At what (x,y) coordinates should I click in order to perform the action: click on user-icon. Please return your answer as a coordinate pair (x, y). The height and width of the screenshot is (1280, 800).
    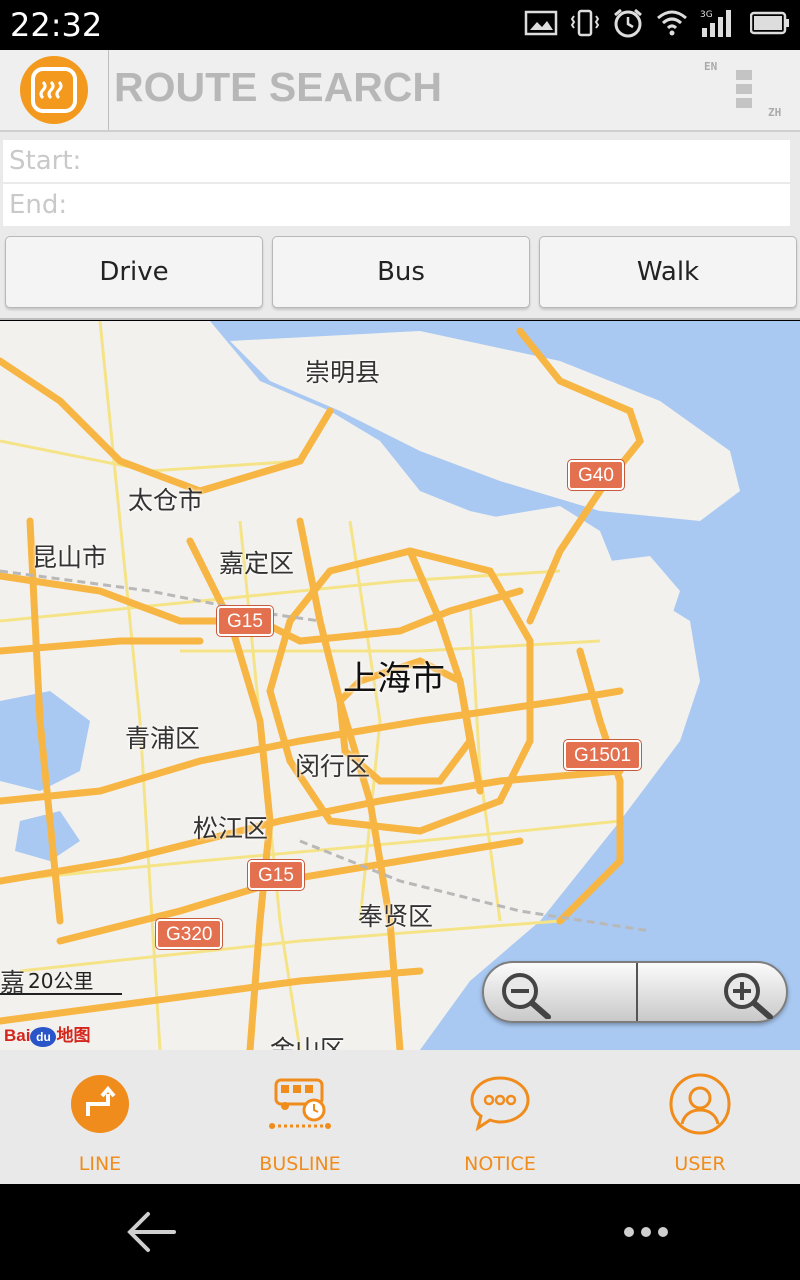
    Looking at the image, I should click on (700, 1104).